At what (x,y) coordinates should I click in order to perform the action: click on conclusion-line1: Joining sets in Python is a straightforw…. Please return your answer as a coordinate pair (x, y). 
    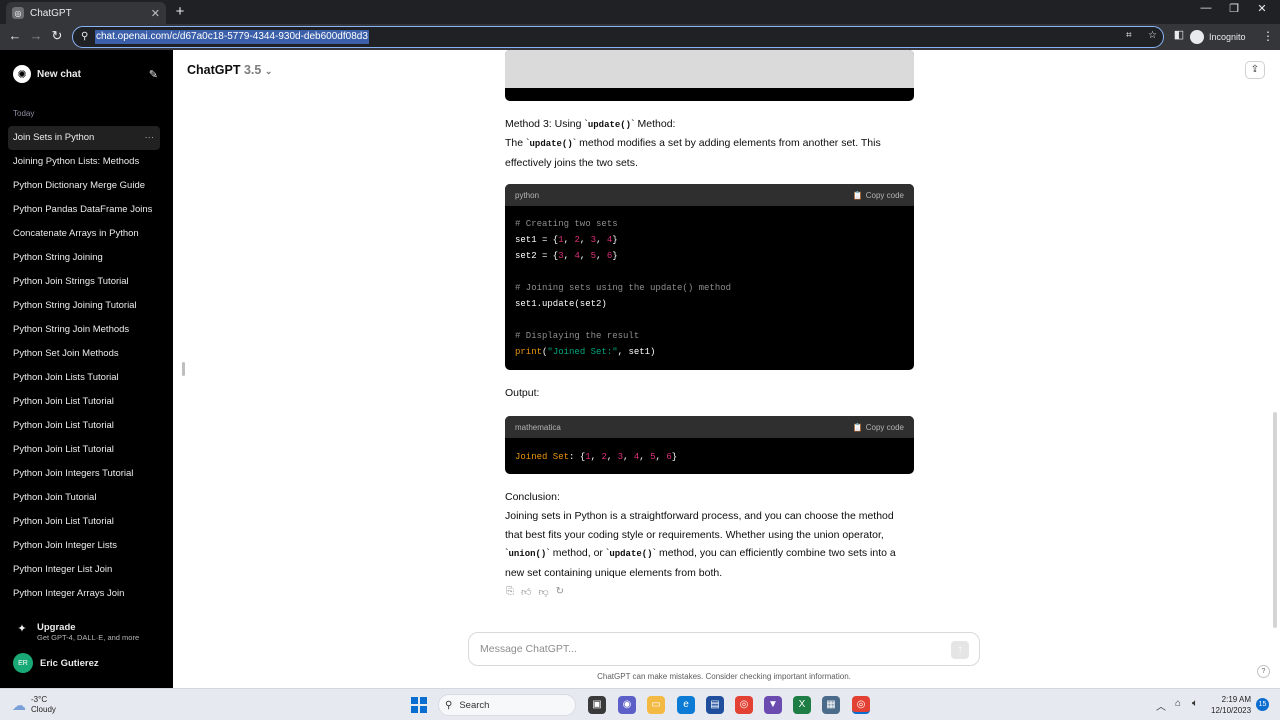
    Looking at the image, I should click on (699, 516).